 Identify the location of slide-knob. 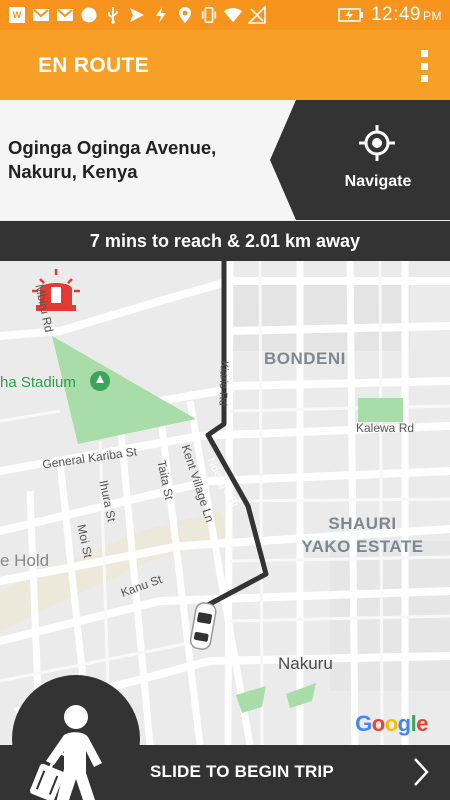
(76, 737).